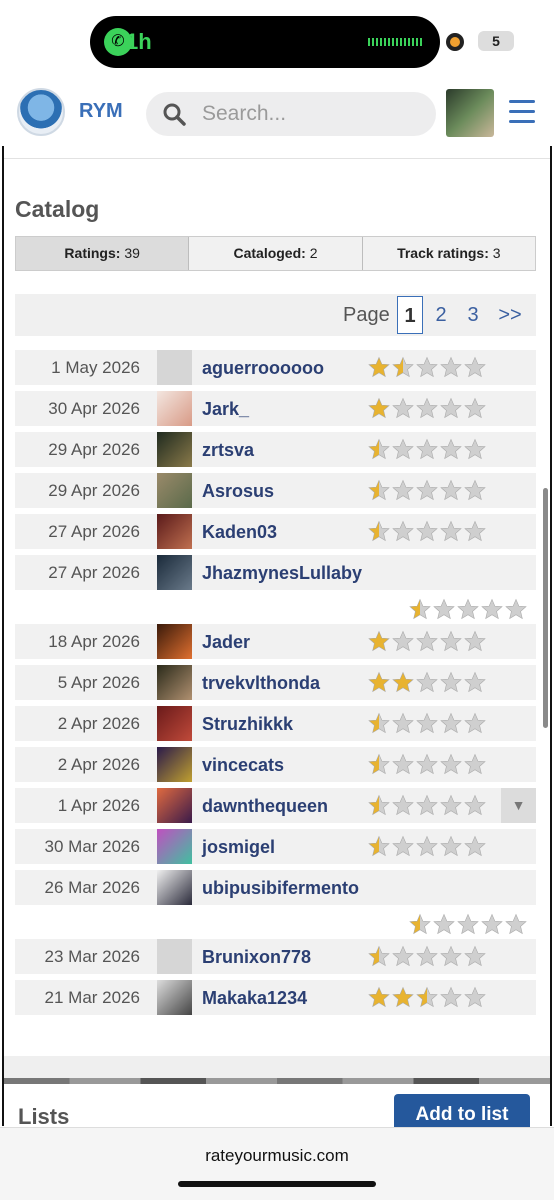  What do you see at coordinates (449, 253) in the screenshot?
I see `tab-track-ratings: Track ratings: 3` at bounding box center [449, 253].